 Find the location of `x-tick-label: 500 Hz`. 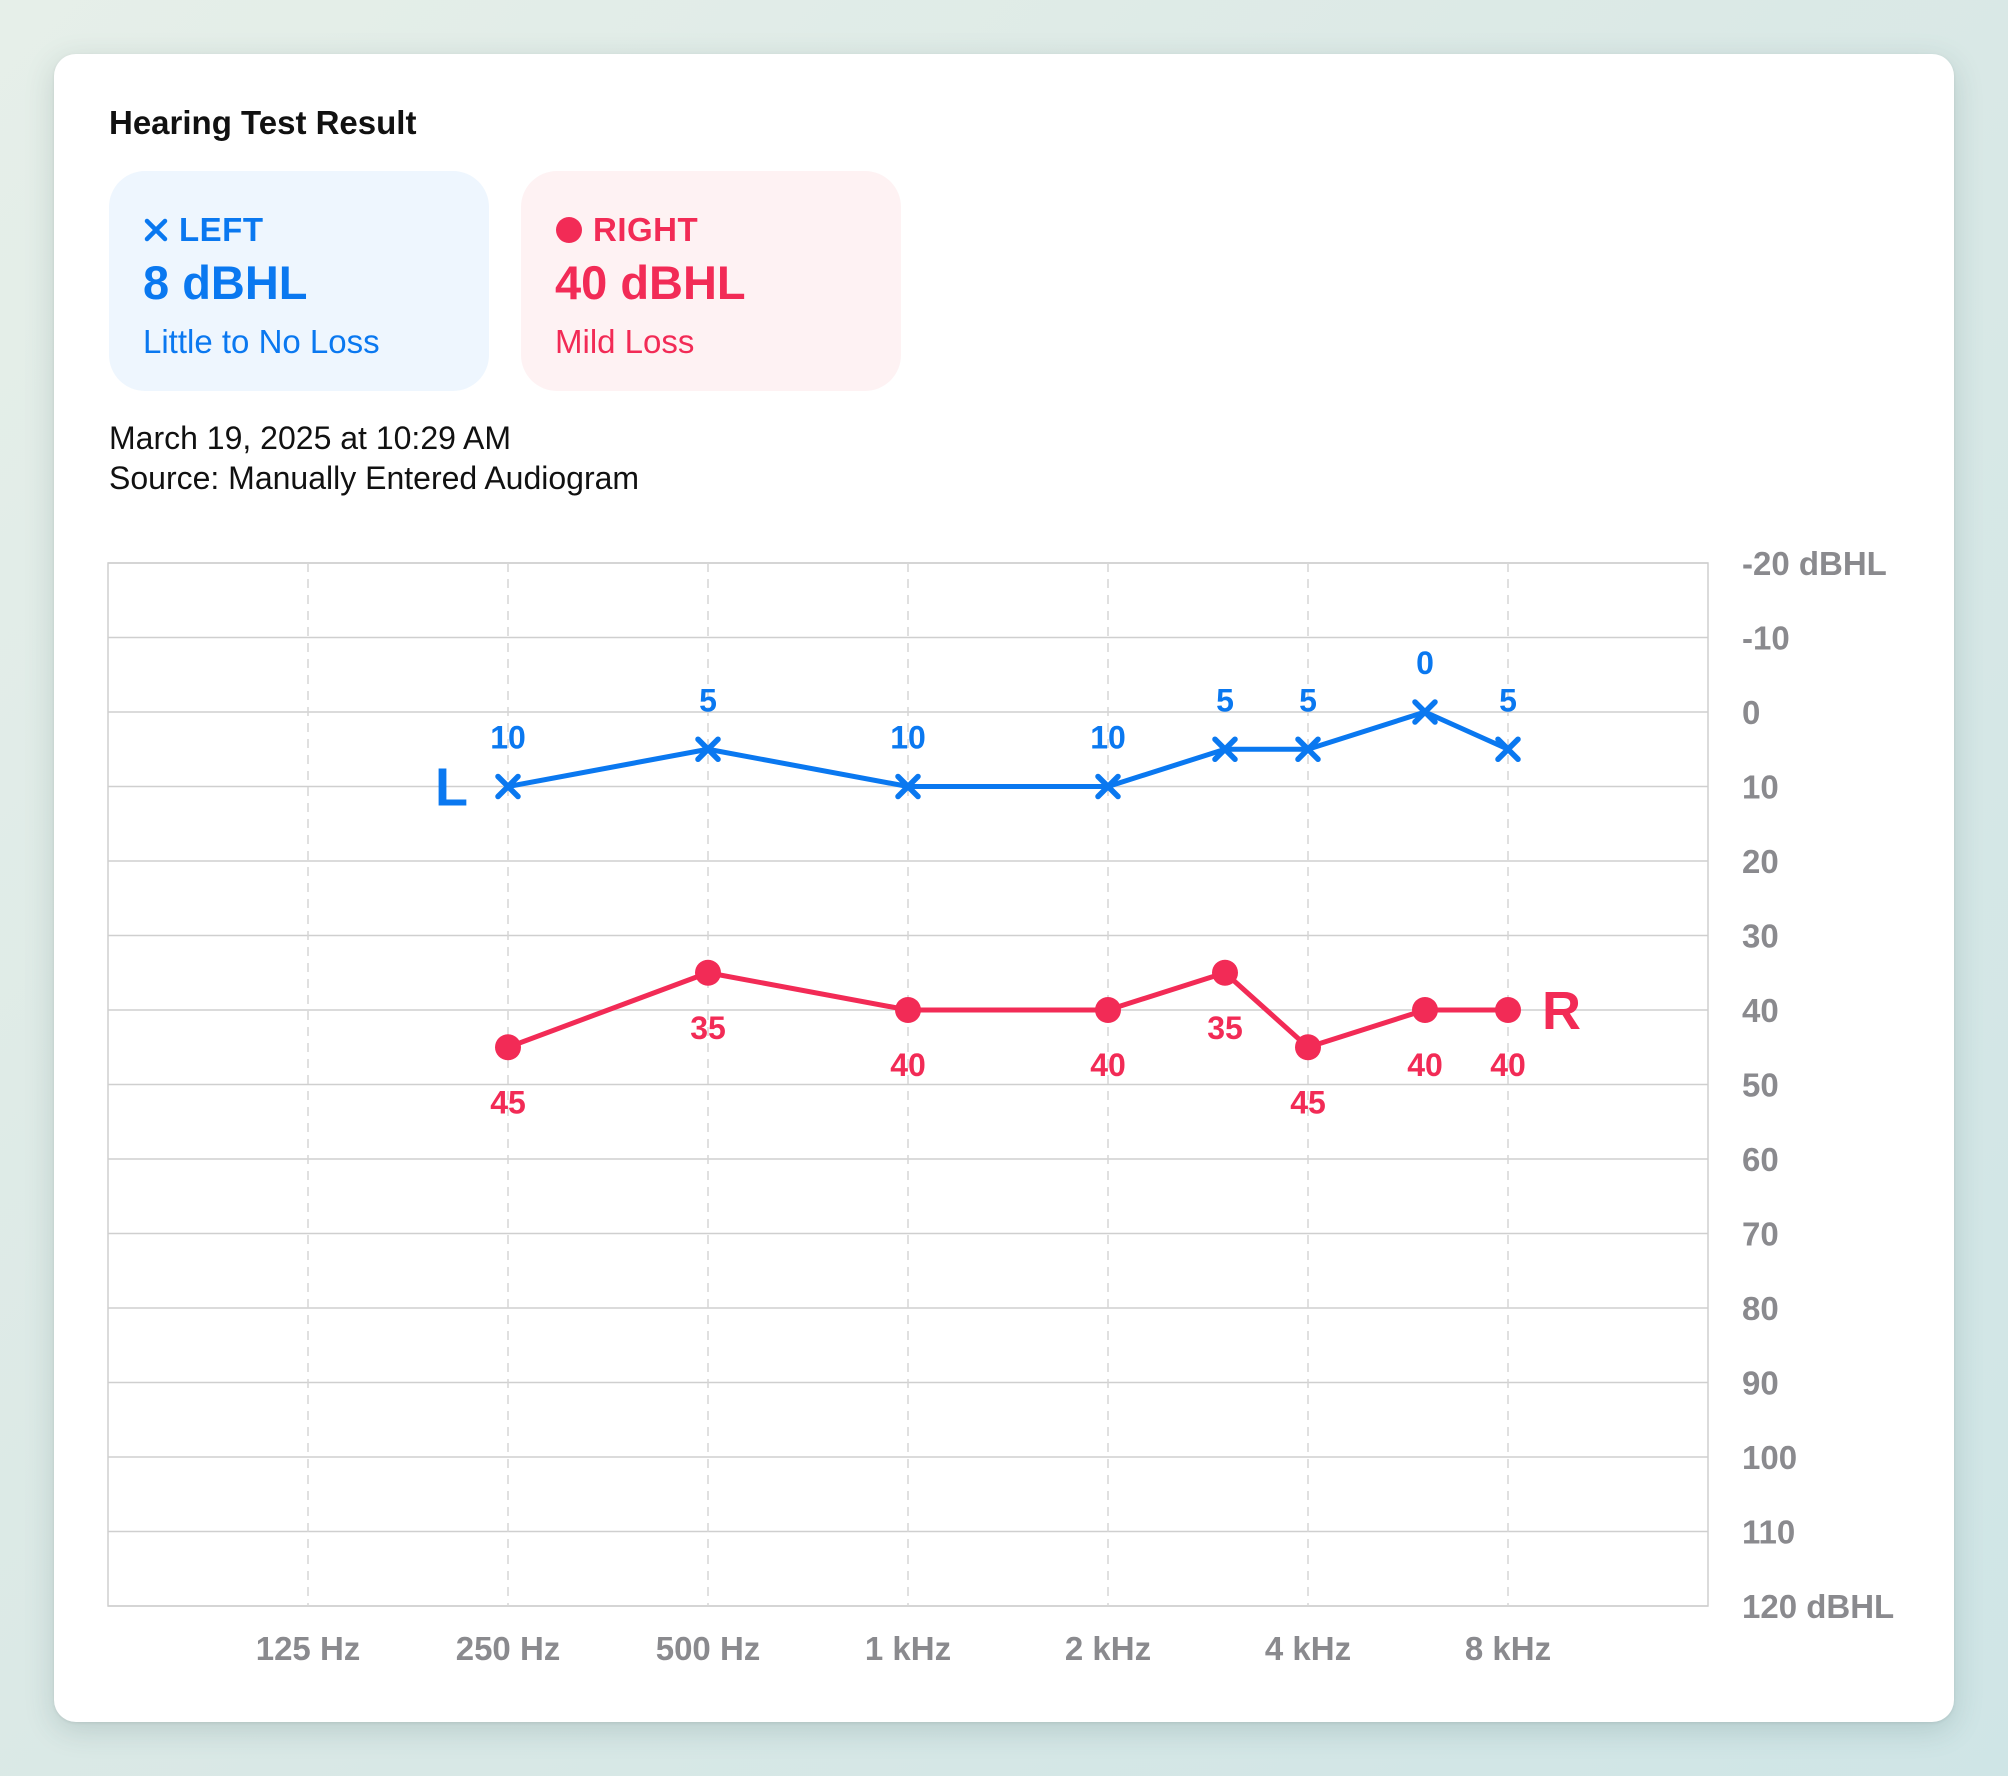

x-tick-label: 500 Hz is located at coordinates (708, 1648).